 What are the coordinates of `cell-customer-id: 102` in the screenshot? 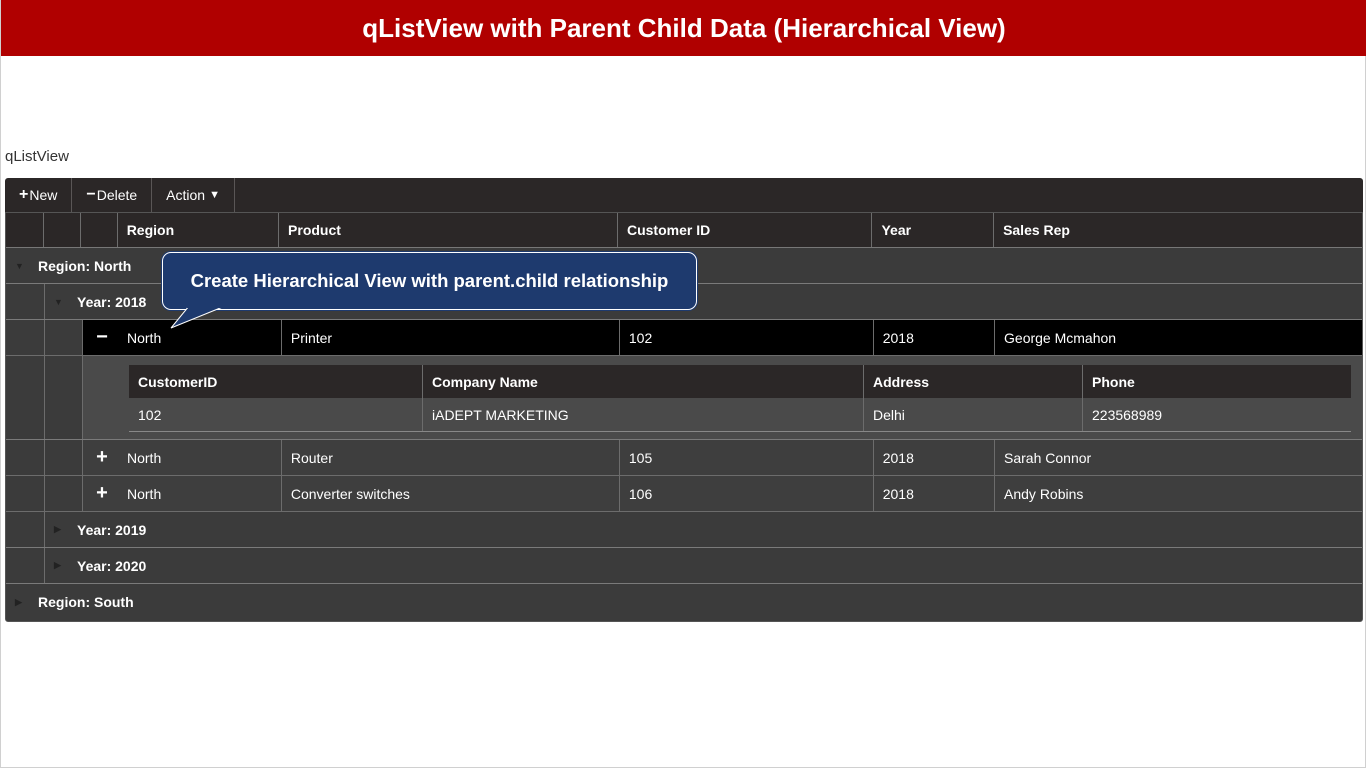 It's located at (747, 337).